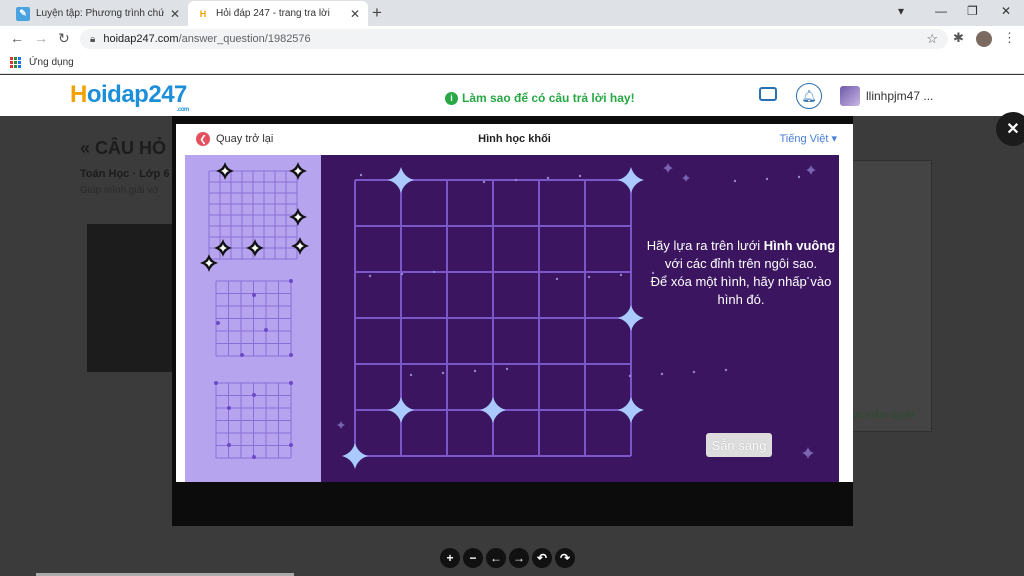  What do you see at coordinates (542, 558) in the screenshot?
I see `rotate-left-icon: ↶` at bounding box center [542, 558].